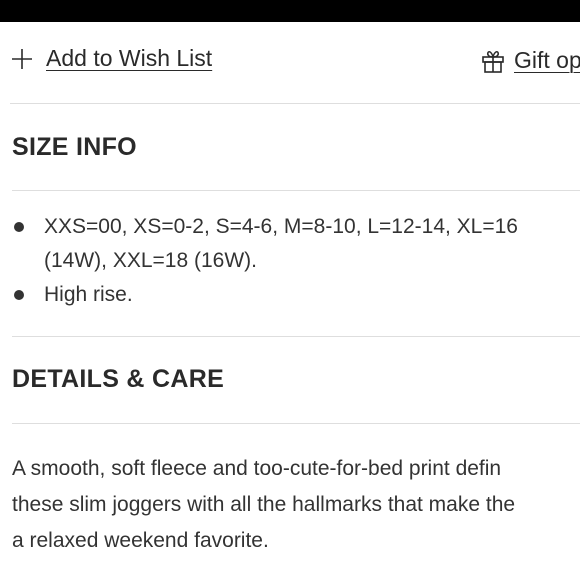  Describe the element at coordinates (74, 147) in the screenshot. I see `size-info-title: SIZE INFO` at that location.